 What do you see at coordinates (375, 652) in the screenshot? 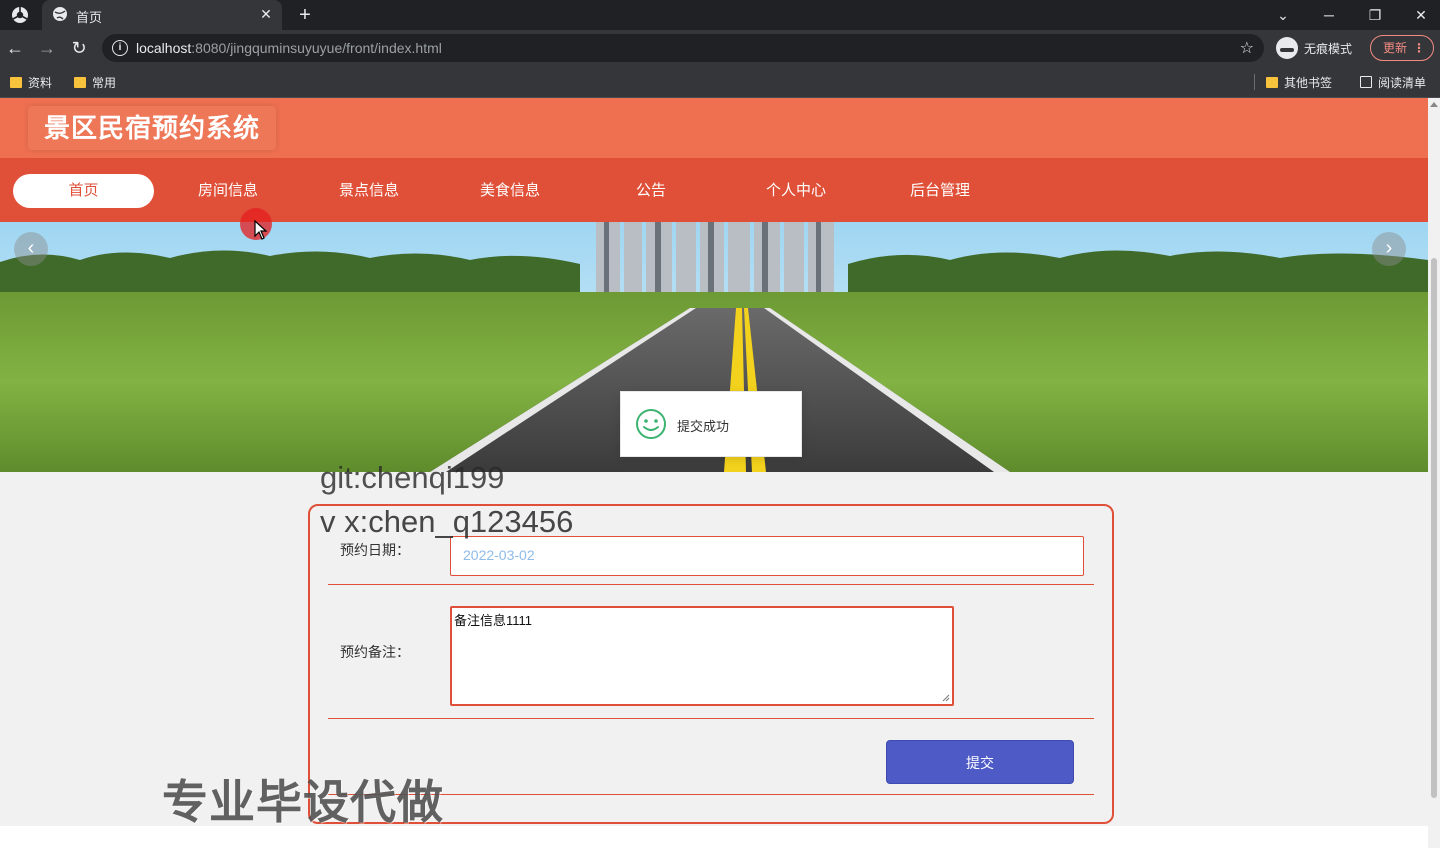
I see `notes-label: 预约备注：` at bounding box center [375, 652].